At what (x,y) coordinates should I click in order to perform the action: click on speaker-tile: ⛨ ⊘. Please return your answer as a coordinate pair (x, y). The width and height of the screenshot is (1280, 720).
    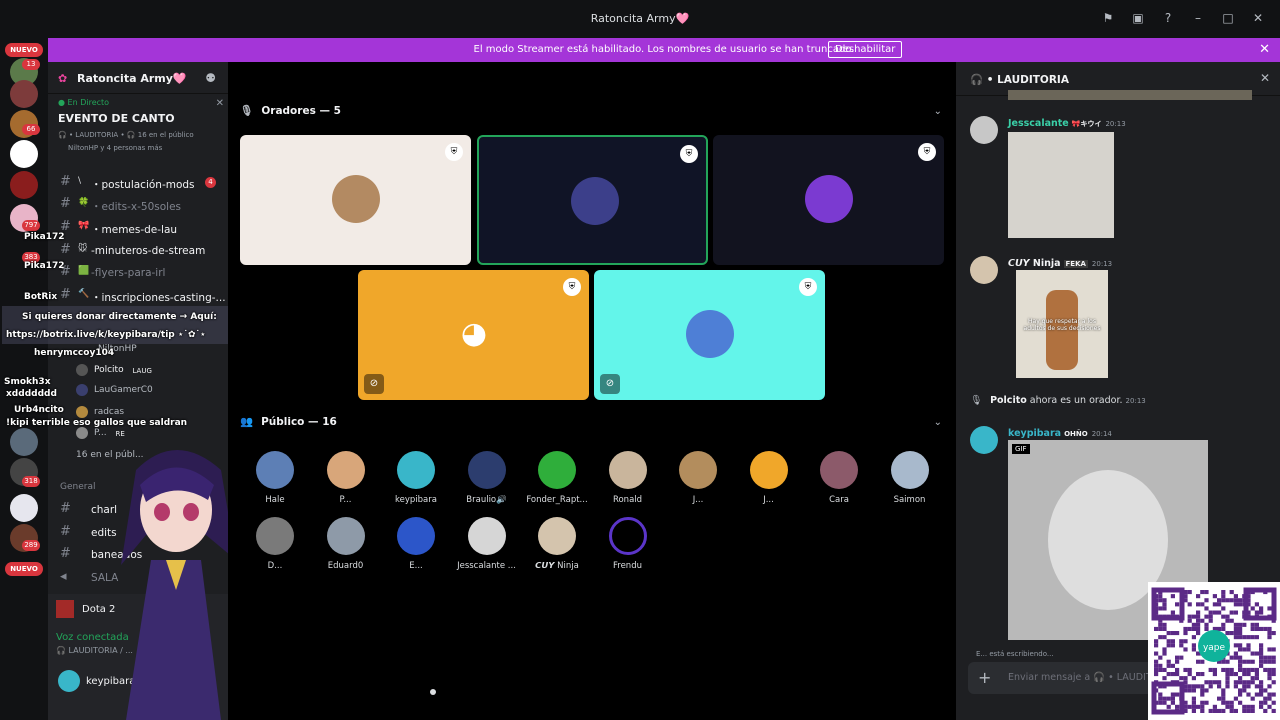
    Looking at the image, I should click on (709, 335).